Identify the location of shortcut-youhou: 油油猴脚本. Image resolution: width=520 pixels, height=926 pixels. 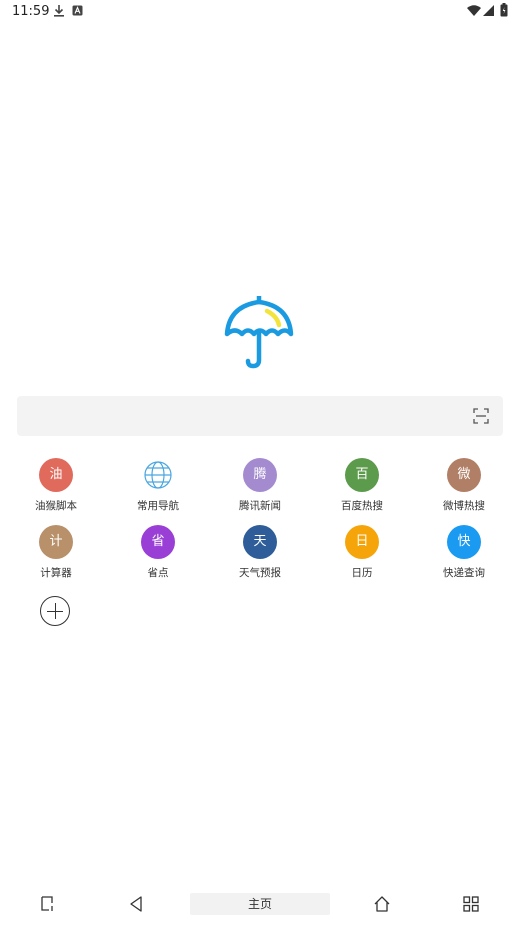
(56, 489).